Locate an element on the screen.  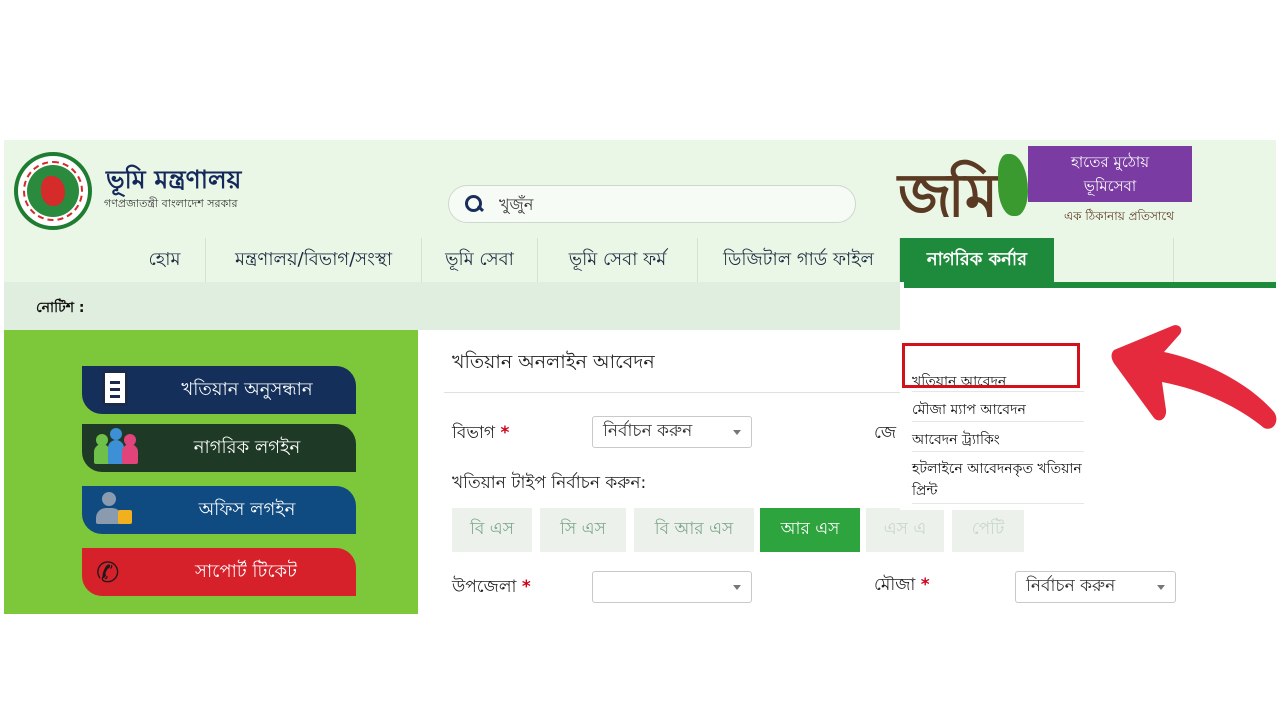
office-login-button: অফিস লগইন is located at coordinates (219, 510).